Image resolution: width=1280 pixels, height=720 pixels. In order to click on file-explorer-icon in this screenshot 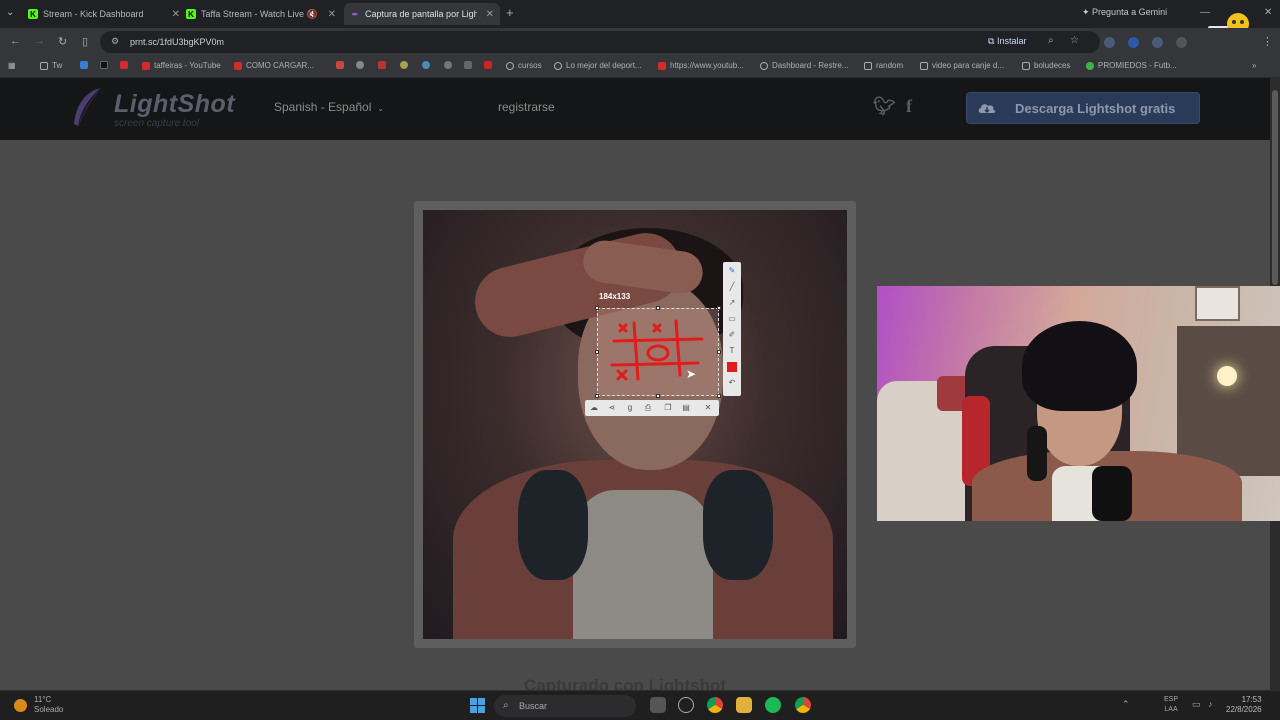, I will do `click(744, 705)`.